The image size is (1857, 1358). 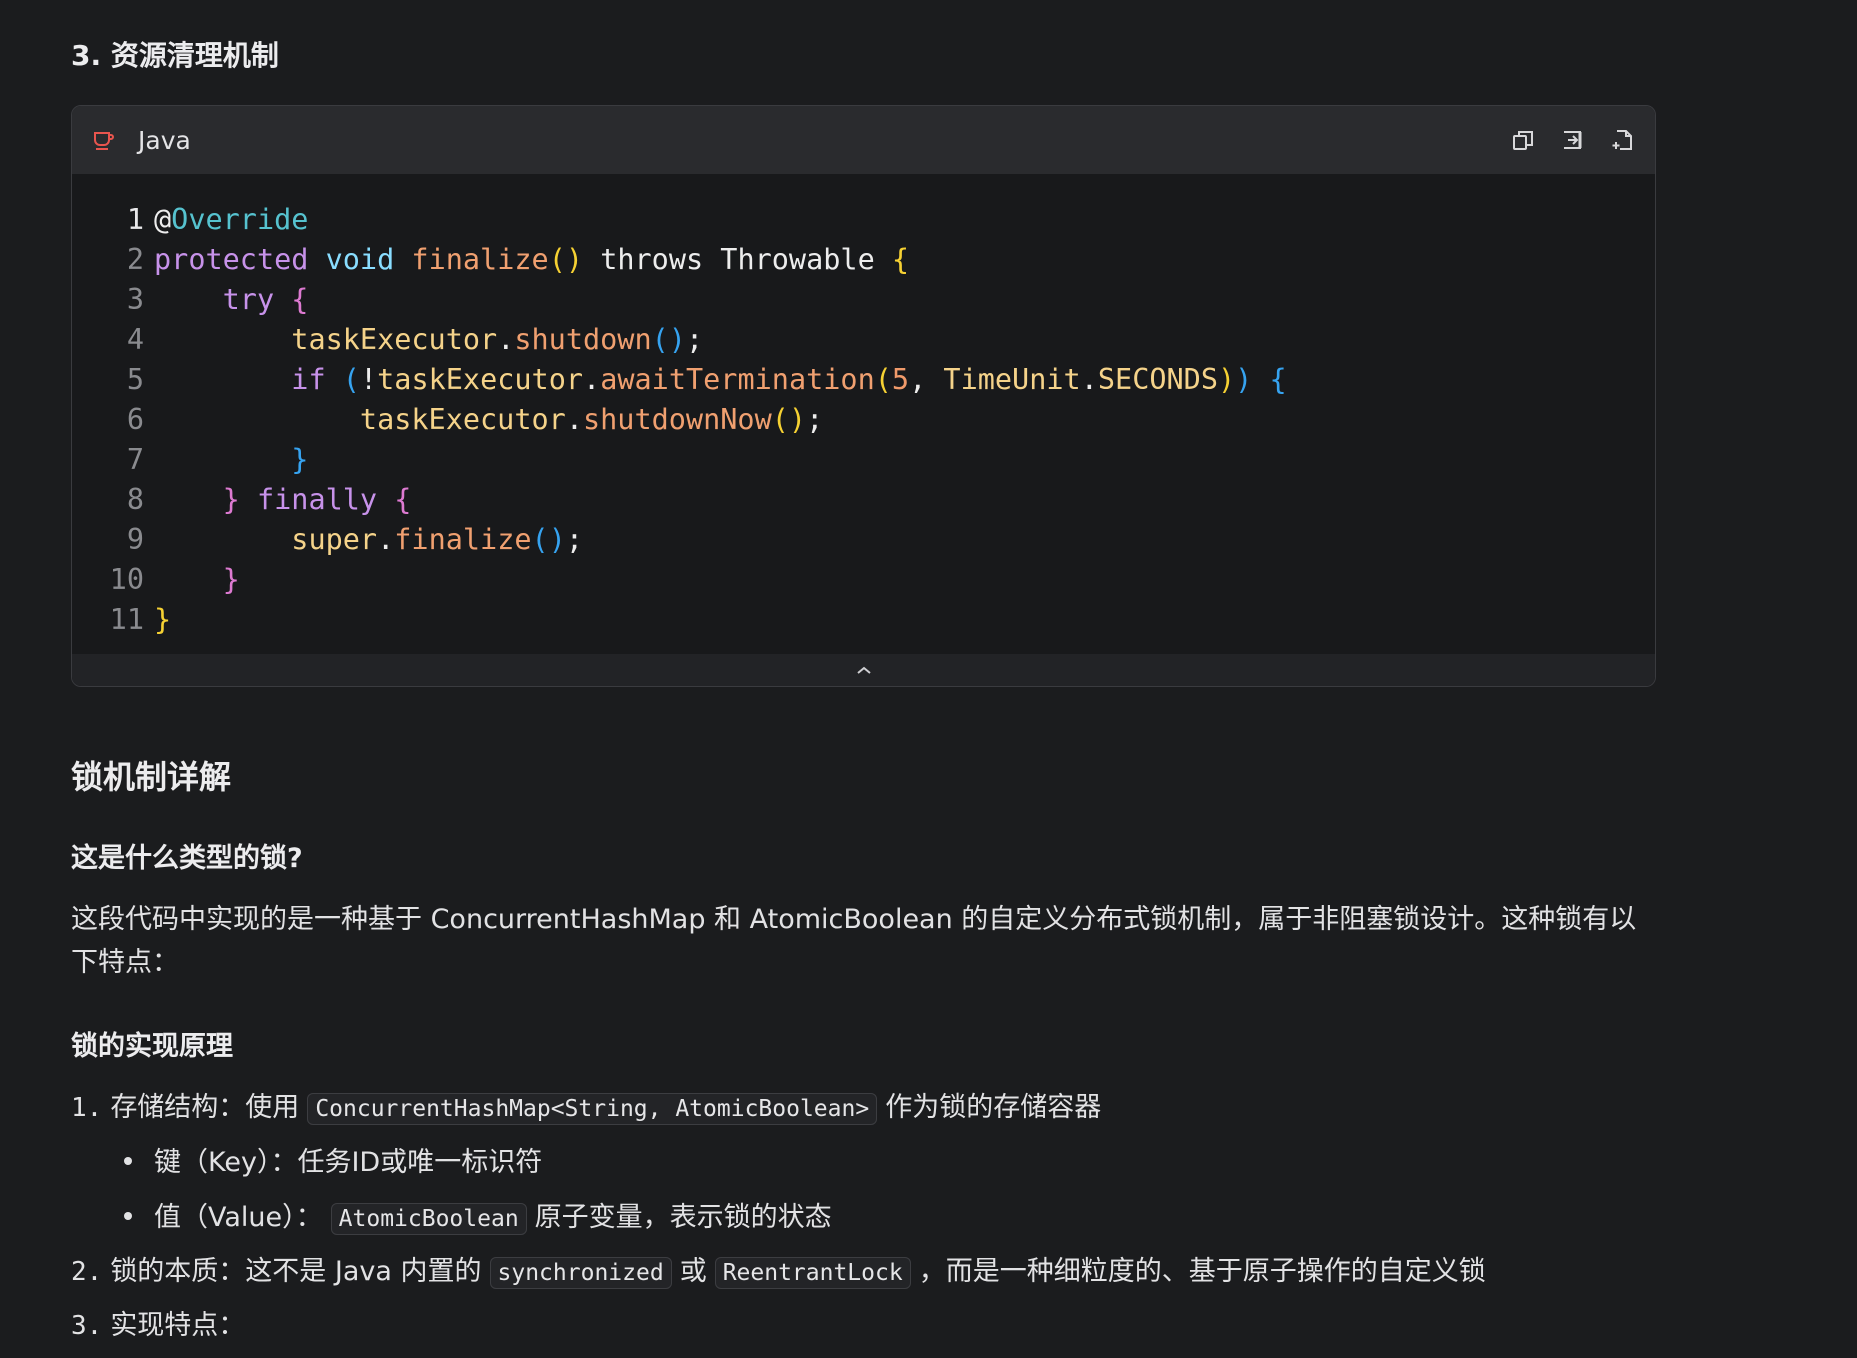 What do you see at coordinates (190, 460) in the screenshot?
I see `code-line: 7 }` at bounding box center [190, 460].